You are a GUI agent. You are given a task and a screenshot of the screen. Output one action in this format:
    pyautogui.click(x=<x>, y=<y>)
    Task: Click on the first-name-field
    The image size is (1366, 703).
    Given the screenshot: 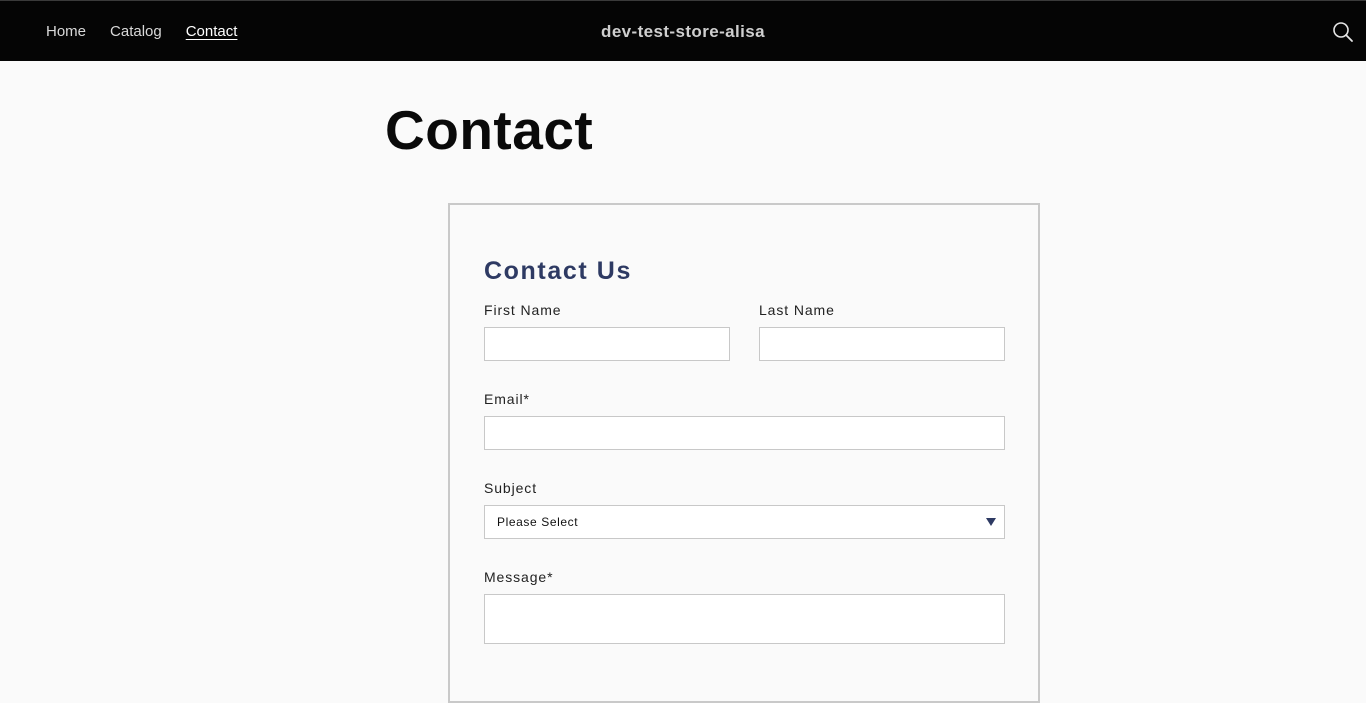 What is the action you would take?
    pyautogui.click(x=607, y=344)
    